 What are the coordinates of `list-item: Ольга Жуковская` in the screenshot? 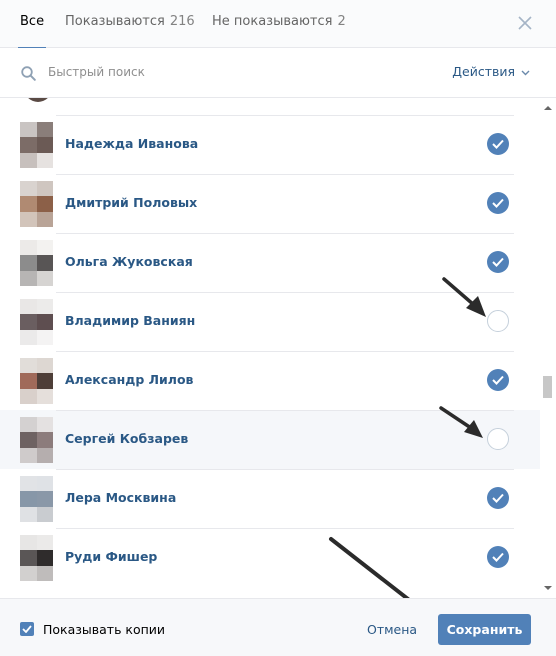 It's located at (270, 262).